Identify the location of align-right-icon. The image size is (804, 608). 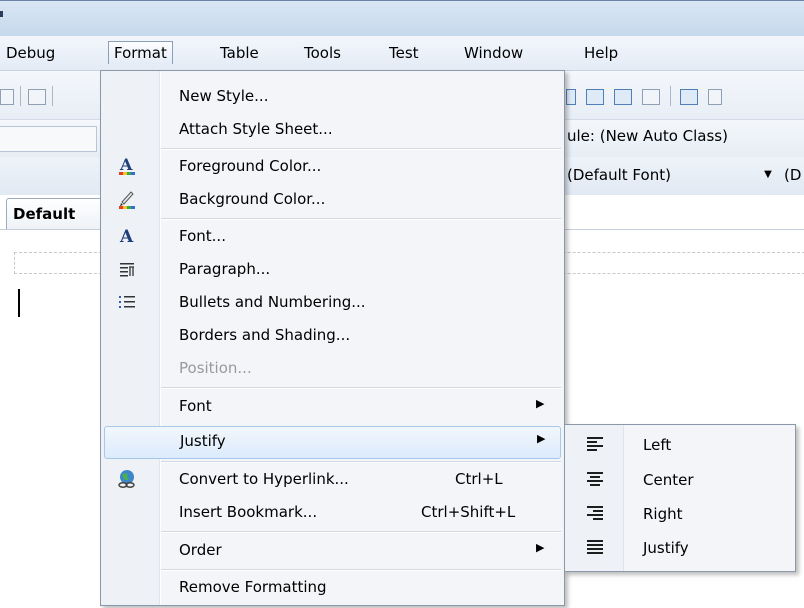
(596, 514).